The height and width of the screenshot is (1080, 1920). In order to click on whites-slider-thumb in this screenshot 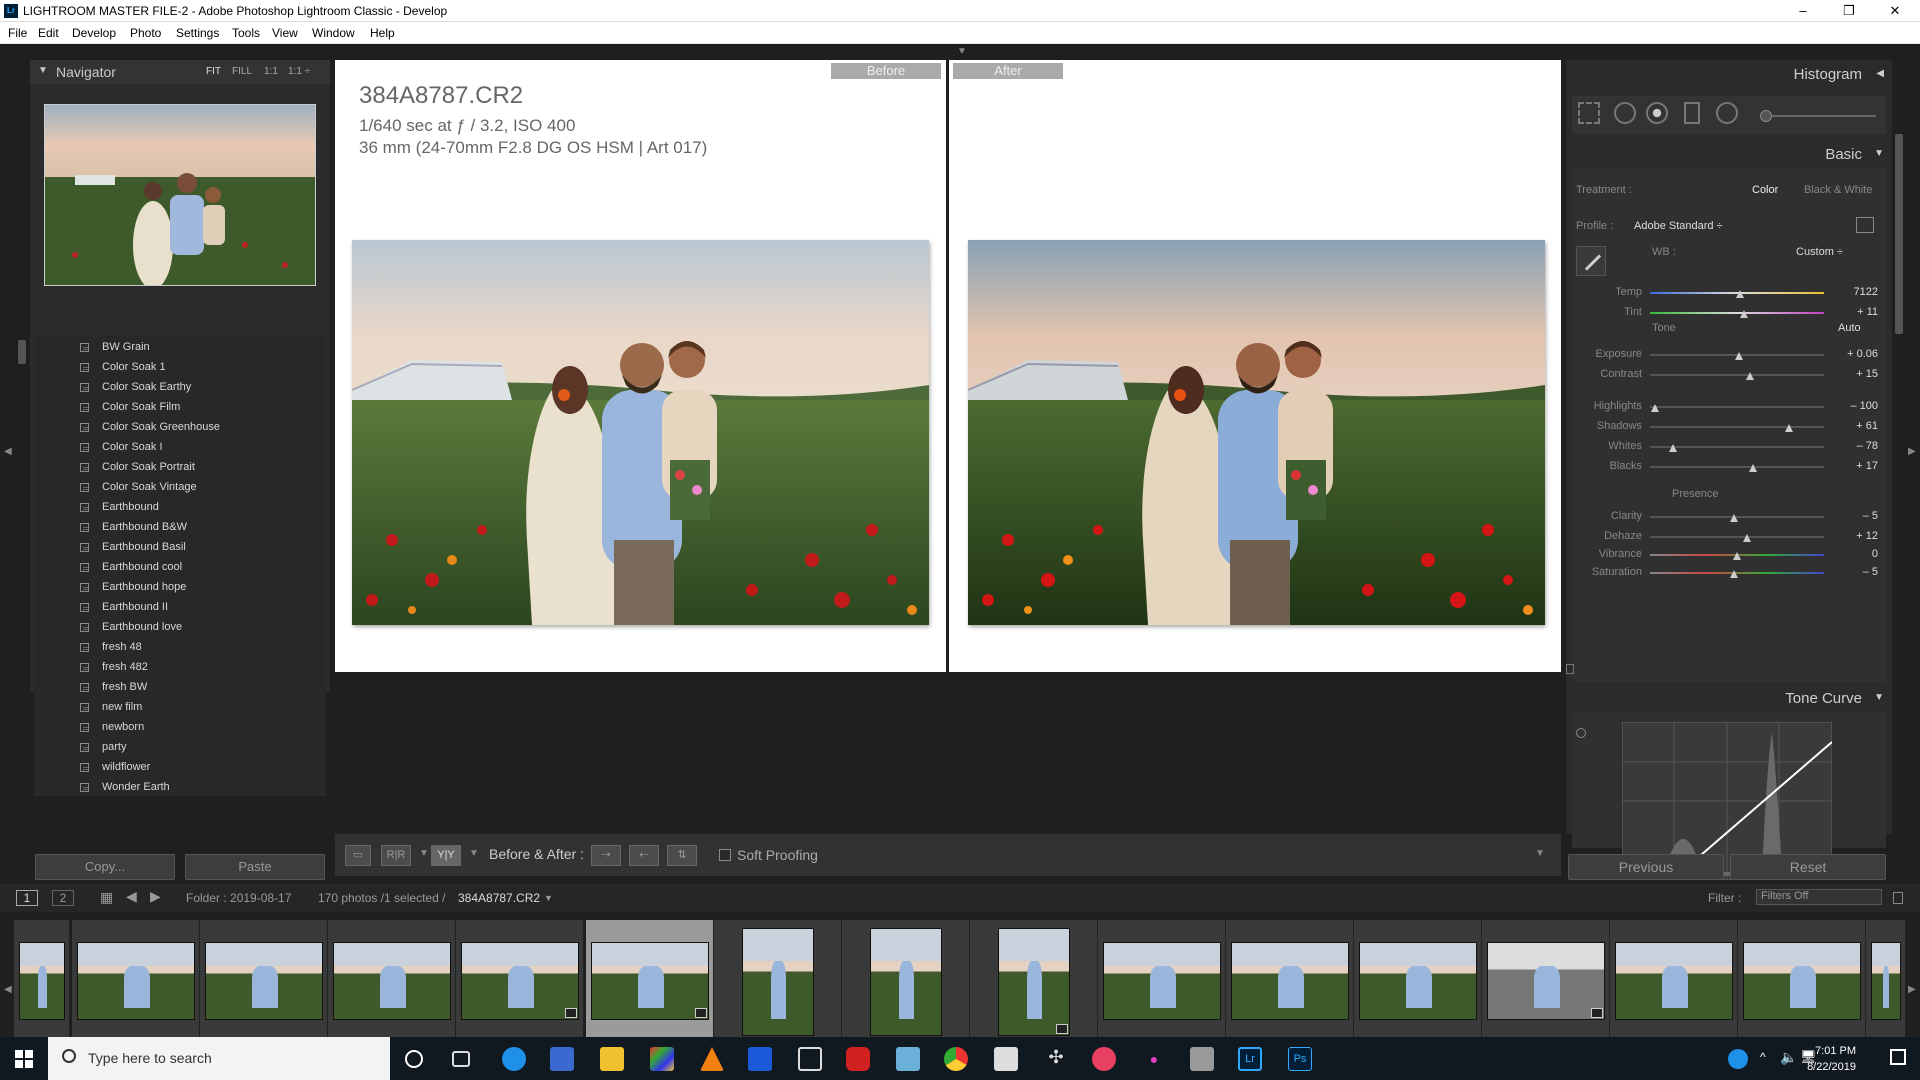, I will do `click(1672, 448)`.